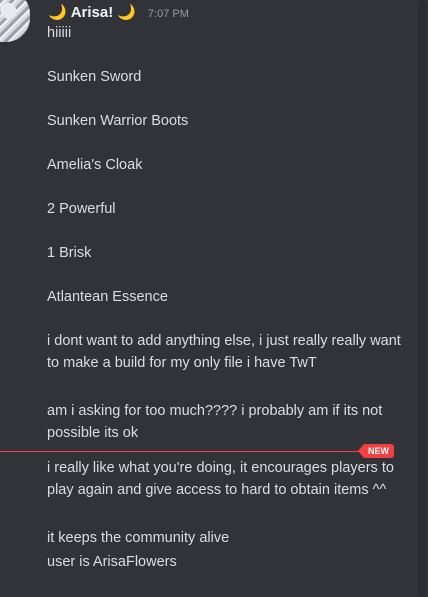  What do you see at coordinates (57, 12) in the screenshot?
I see `moon-emoji-left: 🌙` at bounding box center [57, 12].